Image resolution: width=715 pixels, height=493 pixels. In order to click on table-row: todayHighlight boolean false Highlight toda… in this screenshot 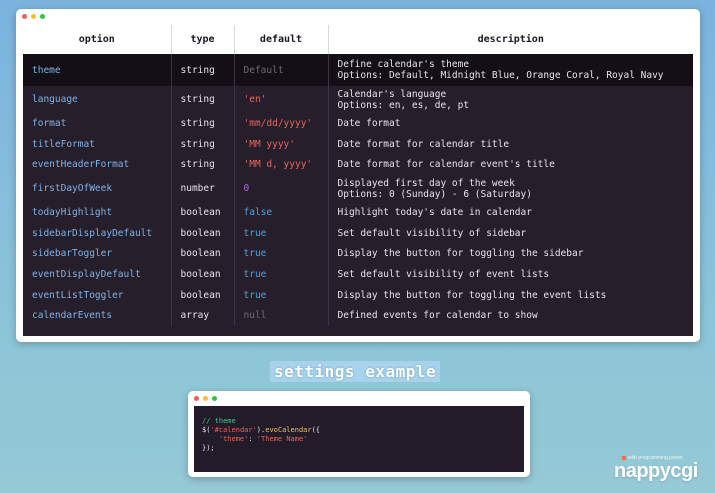, I will do `click(358, 212)`.